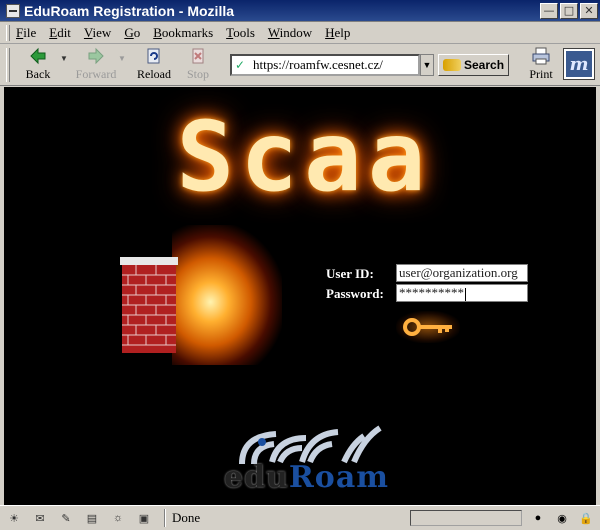 The height and width of the screenshot is (530, 600). What do you see at coordinates (60, 33) in the screenshot?
I see `menu-edit: Edit` at bounding box center [60, 33].